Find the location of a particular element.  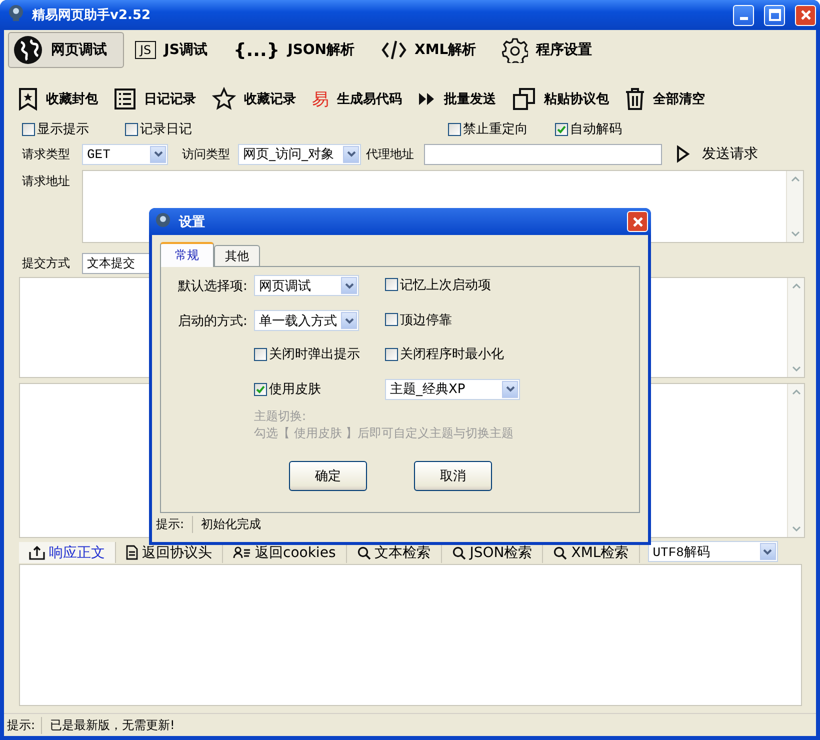

checkbox-label: 记录日记 is located at coordinates (166, 129).